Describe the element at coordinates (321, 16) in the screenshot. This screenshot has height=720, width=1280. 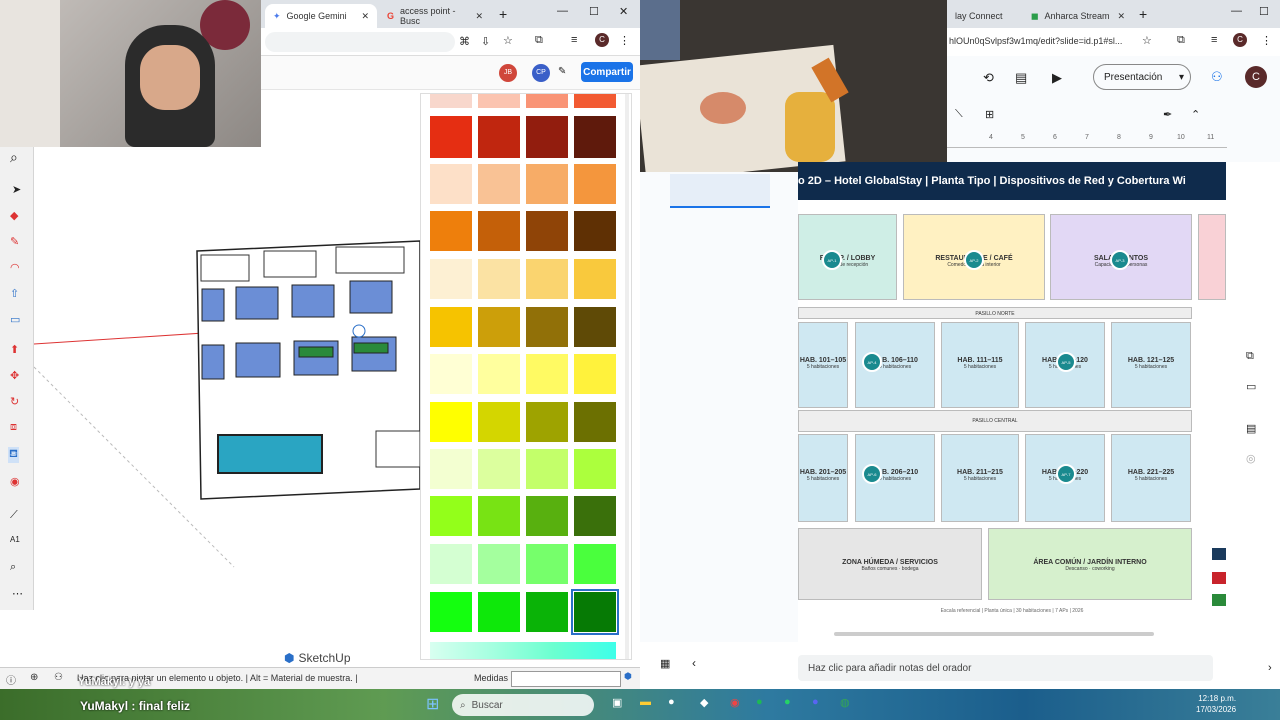
I see `tab-gemini: ✦ Google Gemini ✕` at that location.